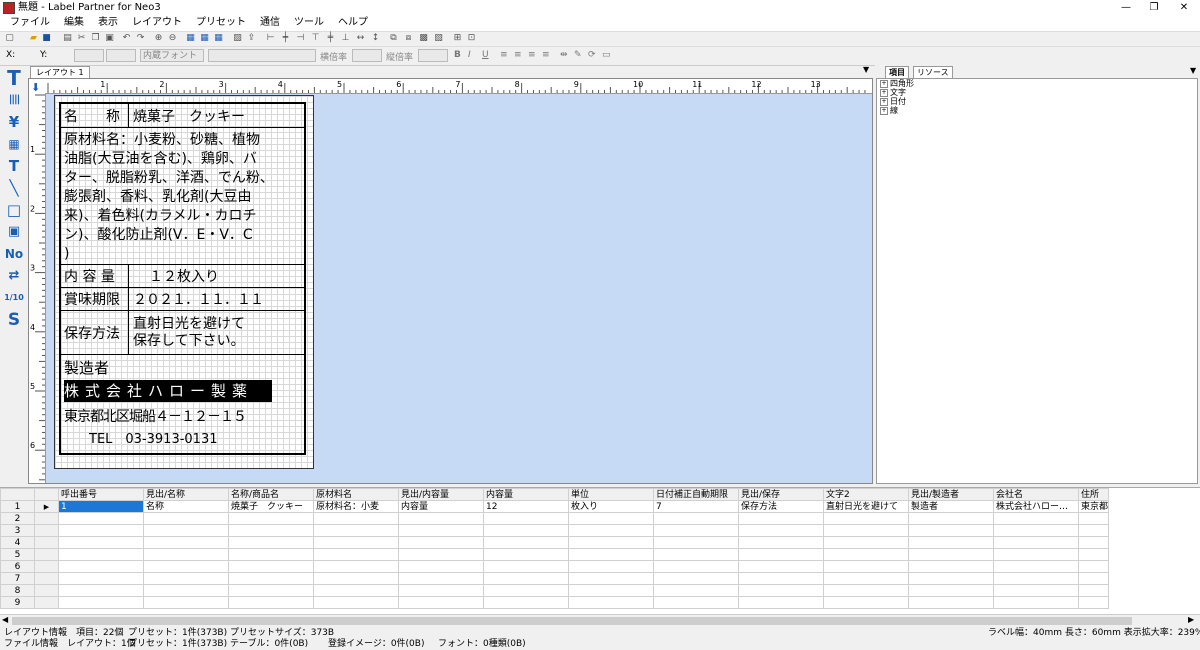  What do you see at coordinates (485, 55) in the screenshot?
I see `underline-button: U` at bounding box center [485, 55].